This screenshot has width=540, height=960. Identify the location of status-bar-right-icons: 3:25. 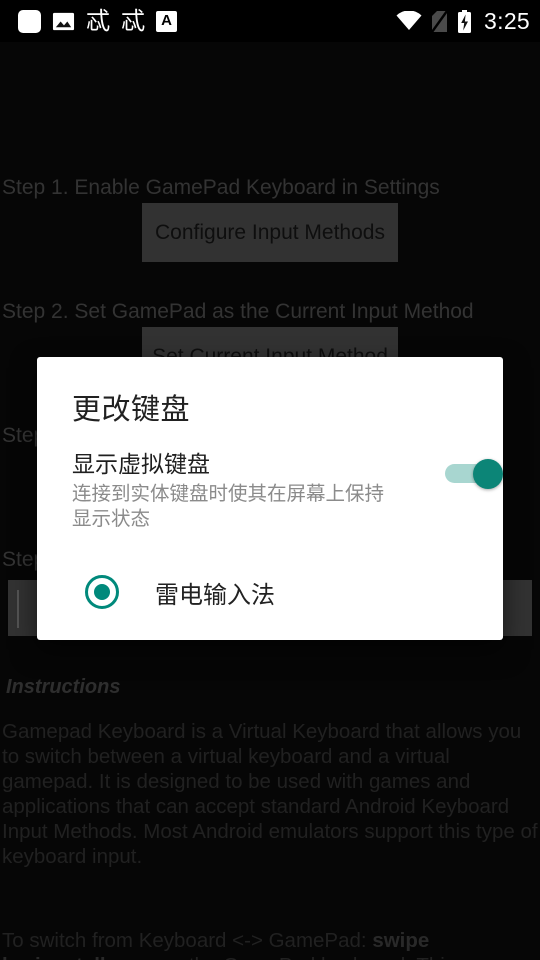
(463, 21).